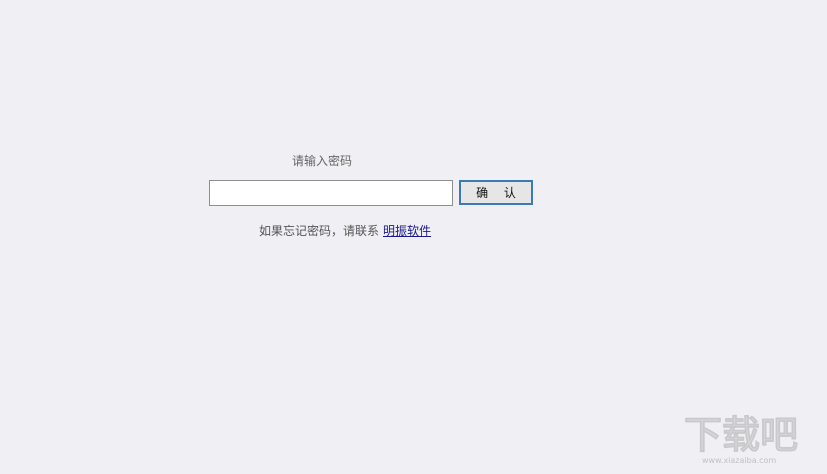  I want to click on forgot-password-note: 如果忘记密码，请联系 明振软件, so click(345, 231).